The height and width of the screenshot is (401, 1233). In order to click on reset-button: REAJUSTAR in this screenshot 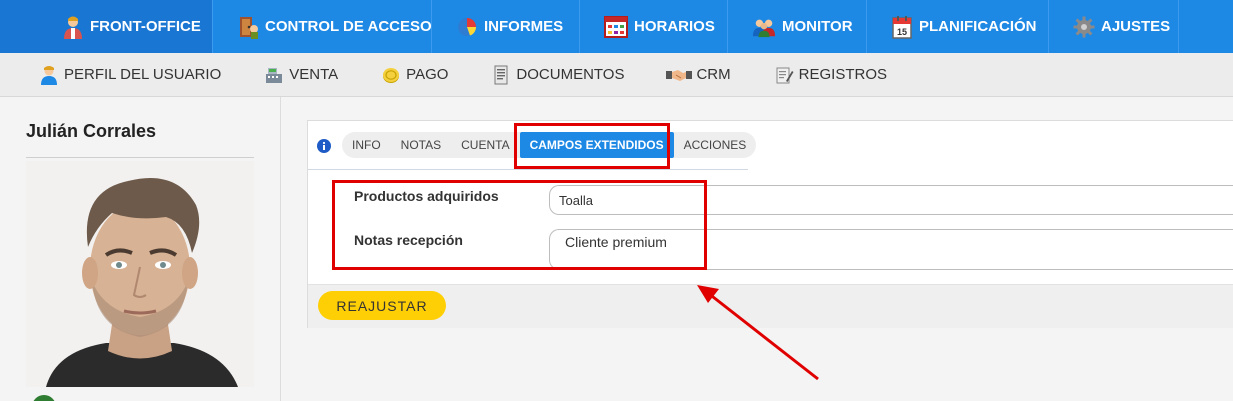, I will do `click(382, 305)`.